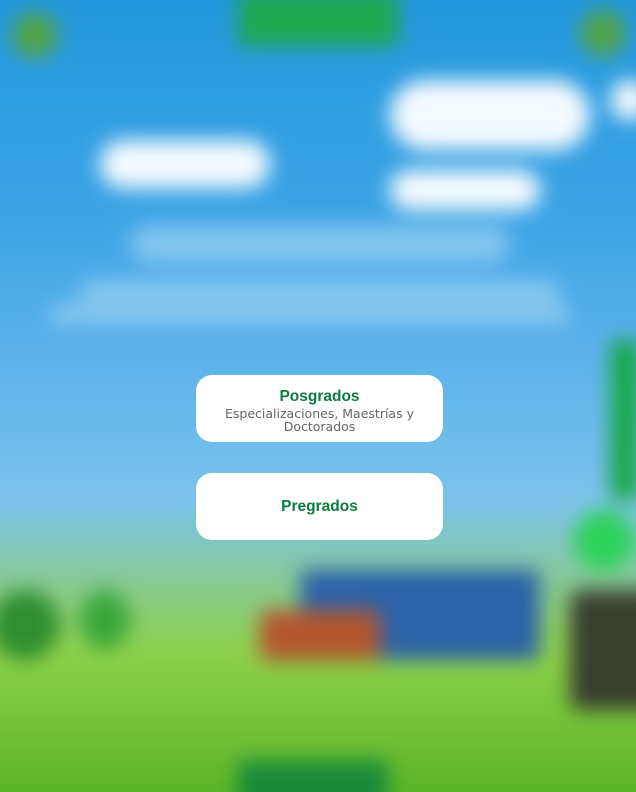 This screenshot has height=792, width=636. I want to click on posgrados-title: Posgrados, so click(319, 396).